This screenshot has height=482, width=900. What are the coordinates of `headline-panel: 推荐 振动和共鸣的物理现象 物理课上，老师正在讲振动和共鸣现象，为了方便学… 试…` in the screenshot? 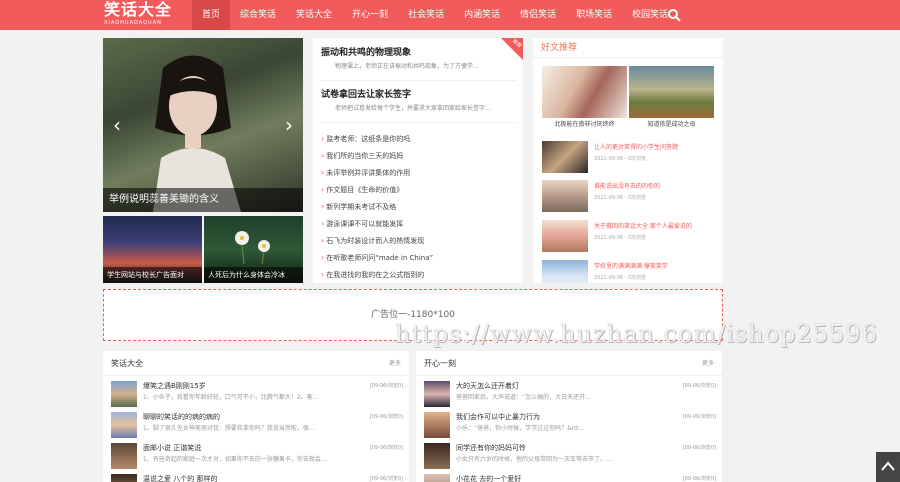 It's located at (418, 160).